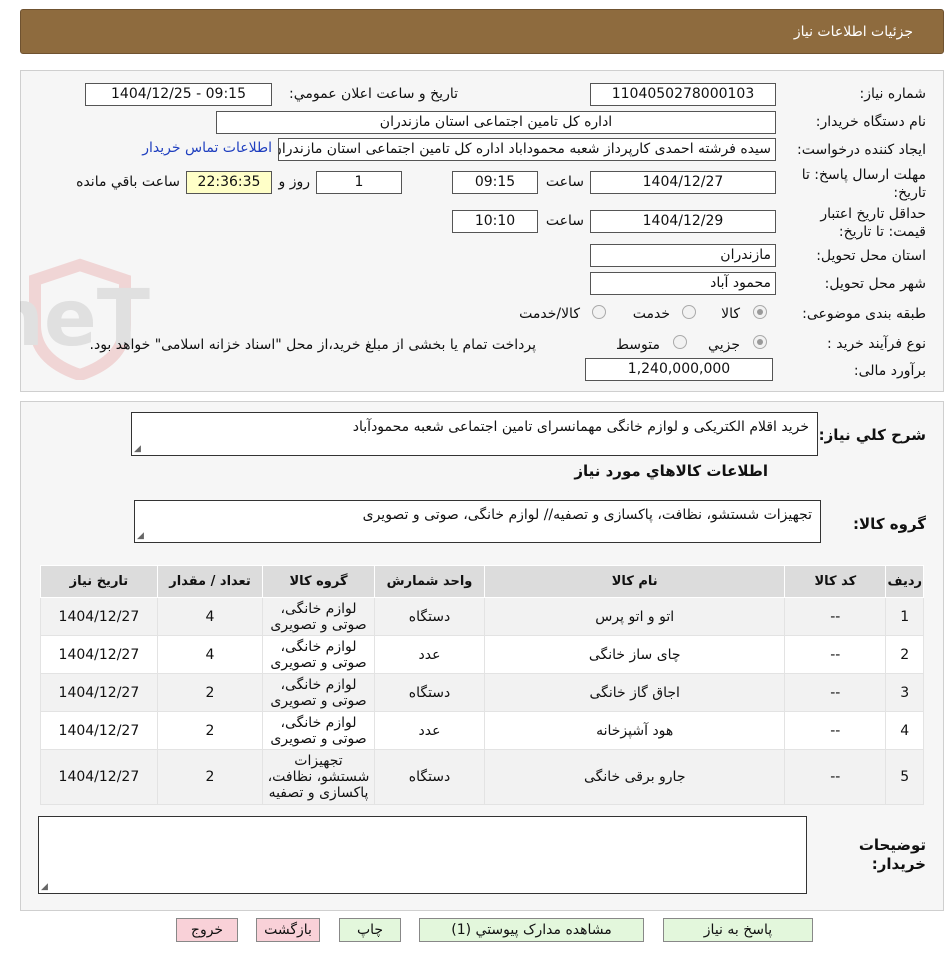 This screenshot has height=963, width=944. I want to click on items-section-title: اطلاعات کالاهاي مورد نياز, so click(671, 471).